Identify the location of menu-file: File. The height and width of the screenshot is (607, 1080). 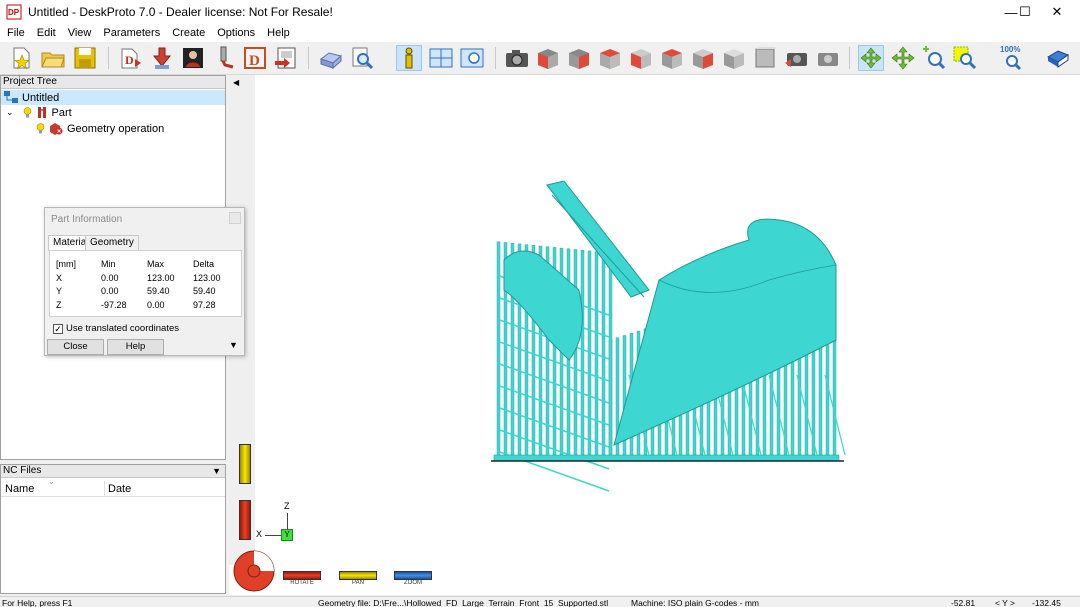
(16, 33).